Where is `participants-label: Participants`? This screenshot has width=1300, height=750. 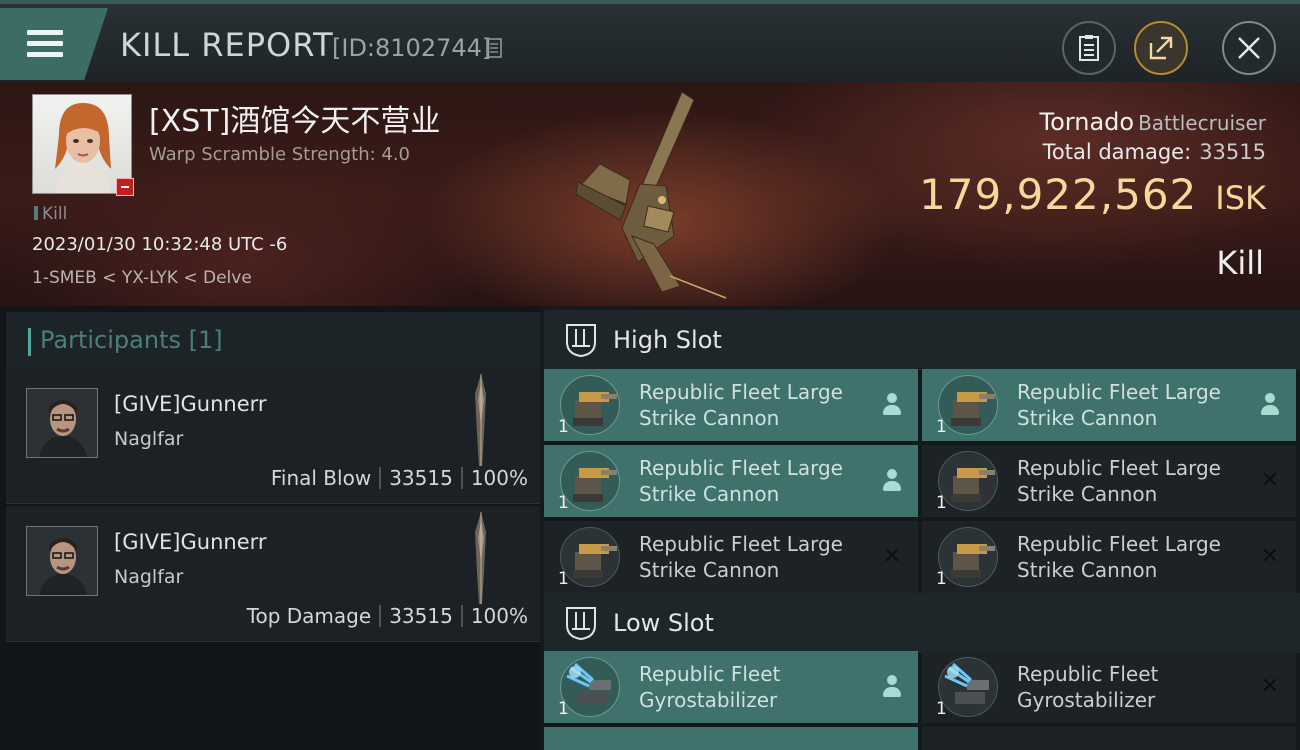 participants-label: Participants is located at coordinates (110, 340).